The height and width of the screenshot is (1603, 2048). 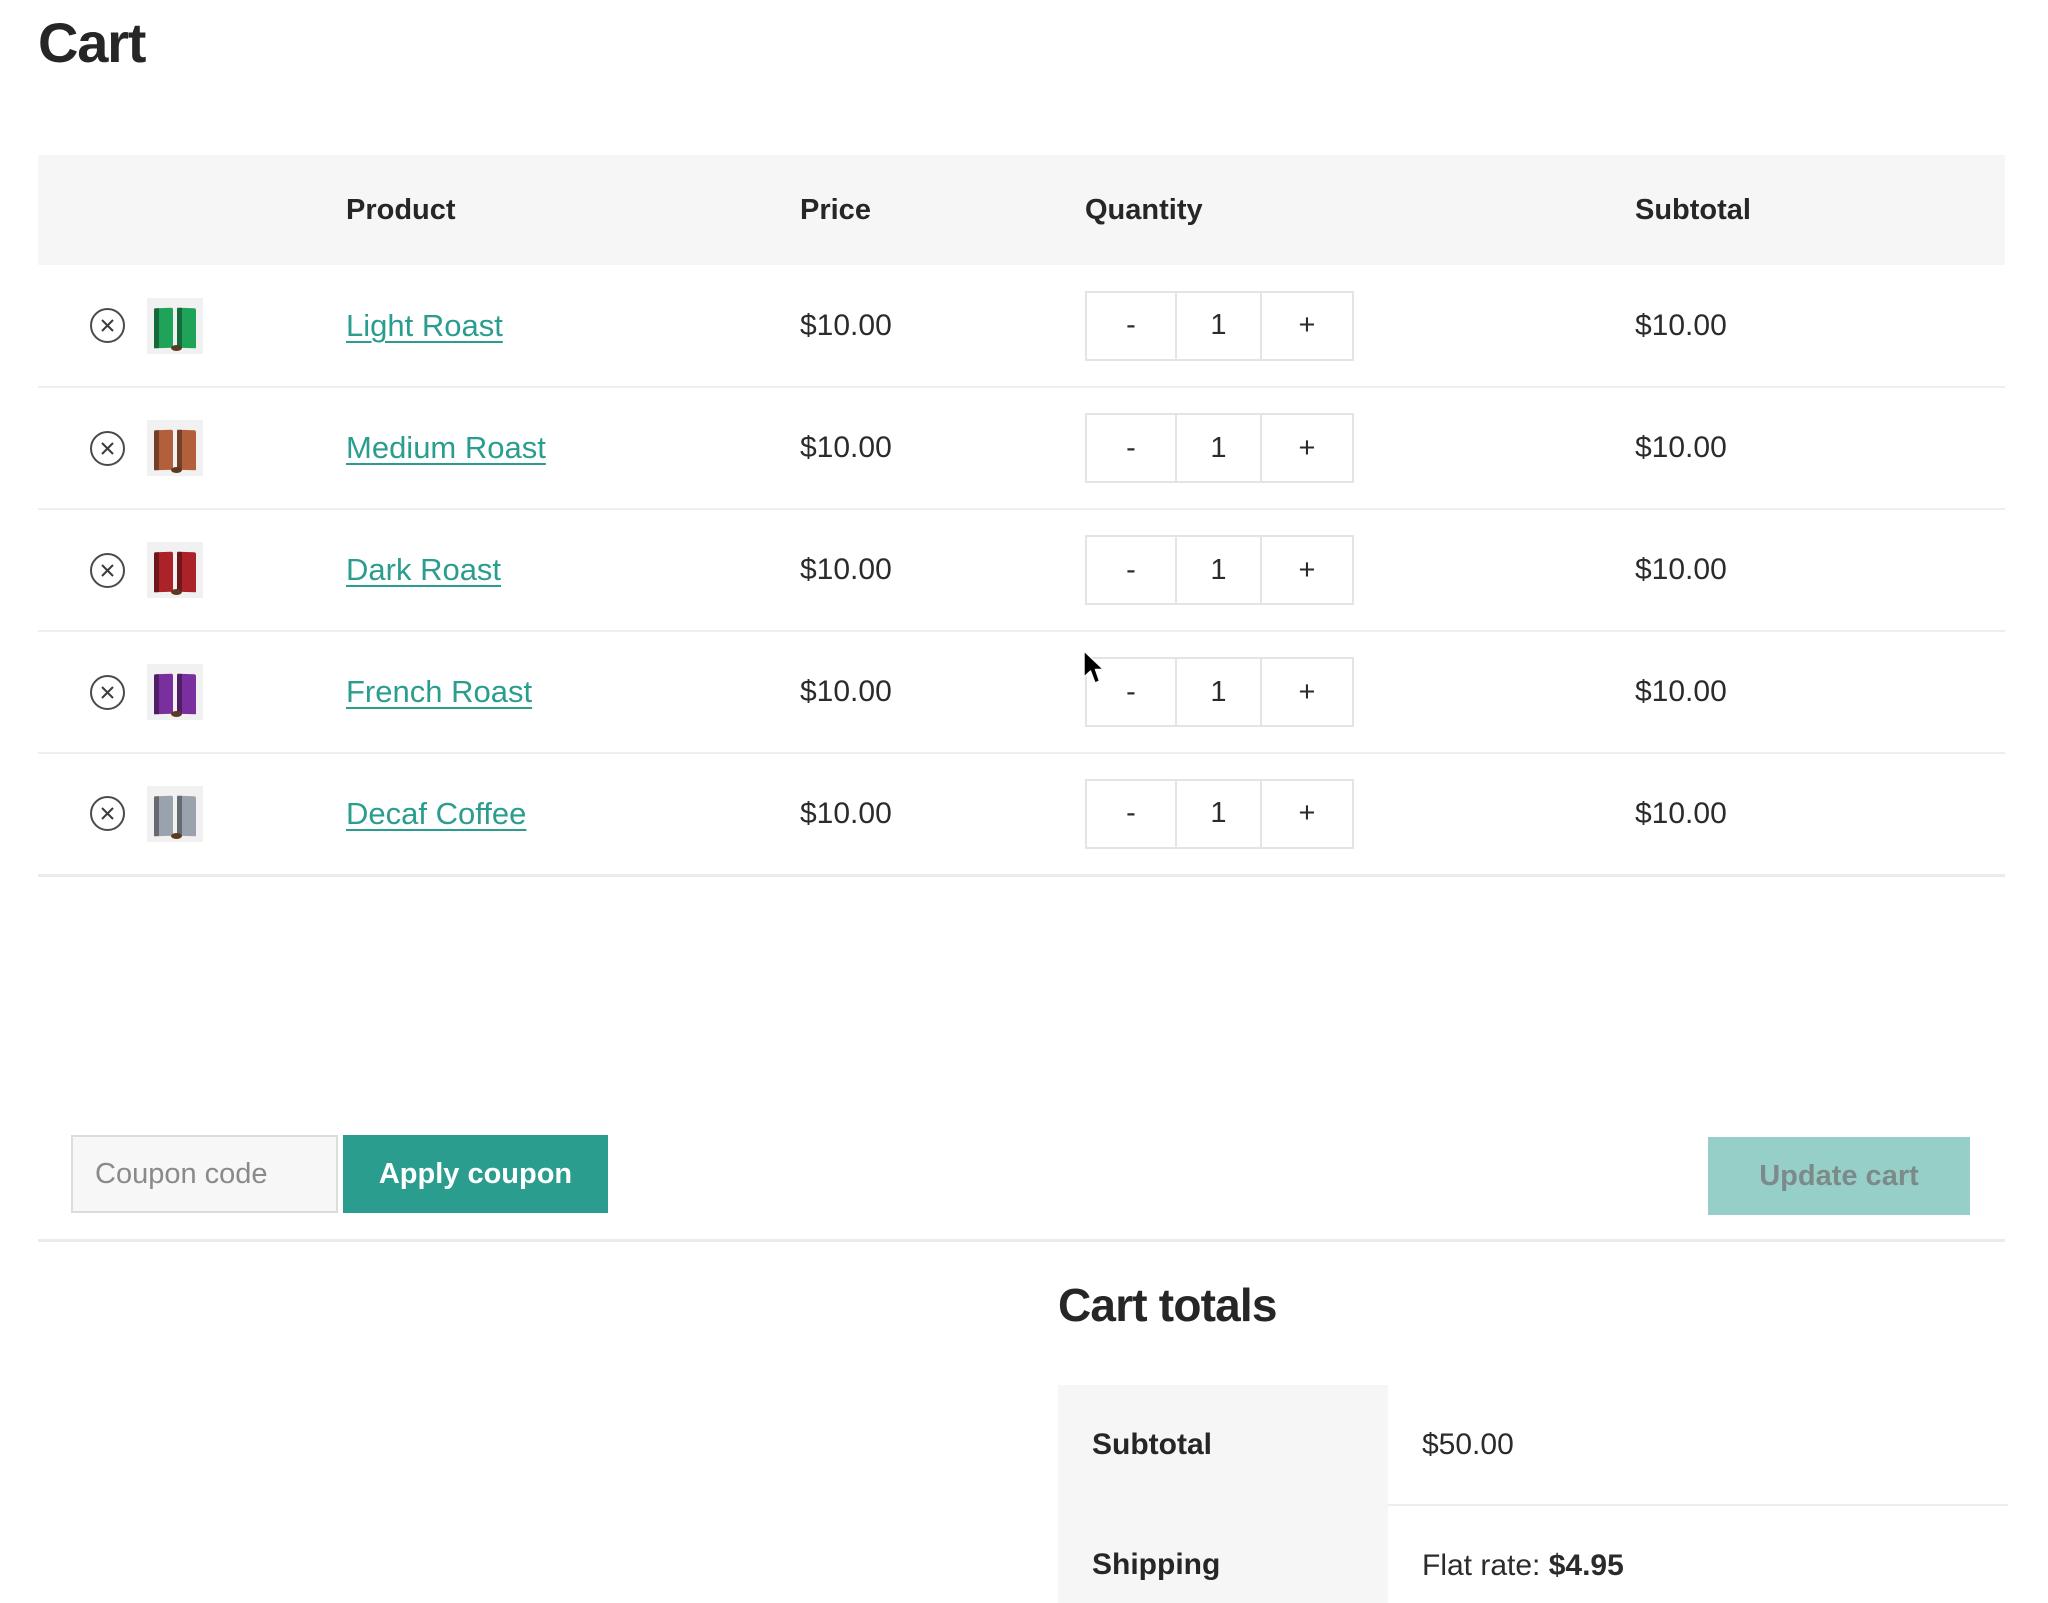 What do you see at coordinates (204, 1174) in the screenshot?
I see `coupon-code-input` at bounding box center [204, 1174].